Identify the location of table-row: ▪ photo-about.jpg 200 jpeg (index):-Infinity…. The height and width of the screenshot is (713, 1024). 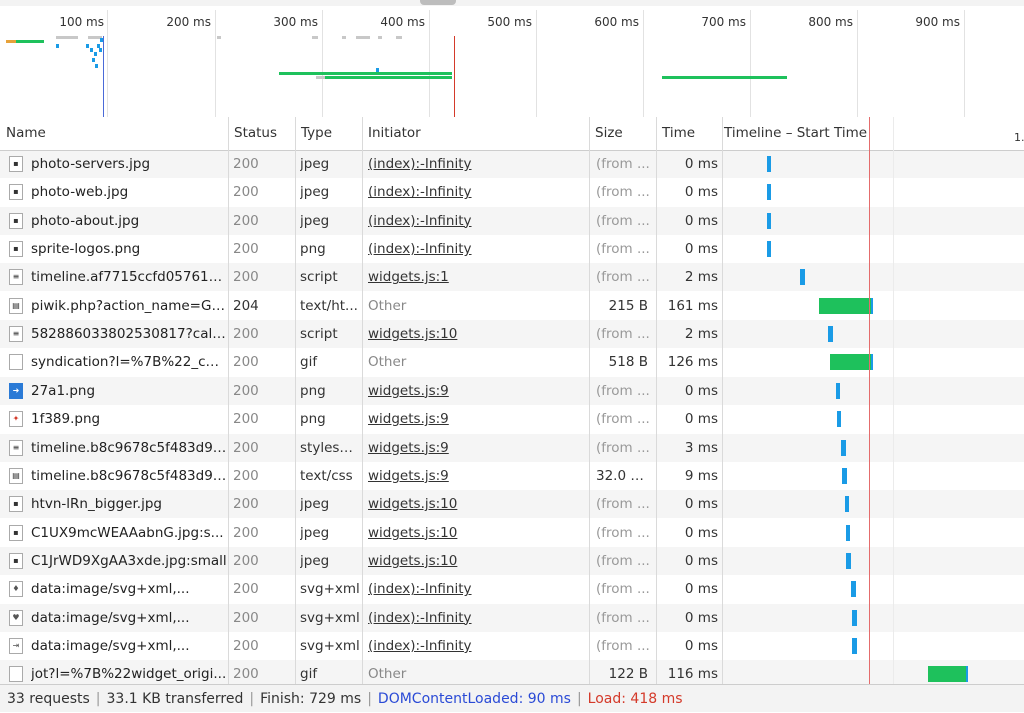
(512, 220).